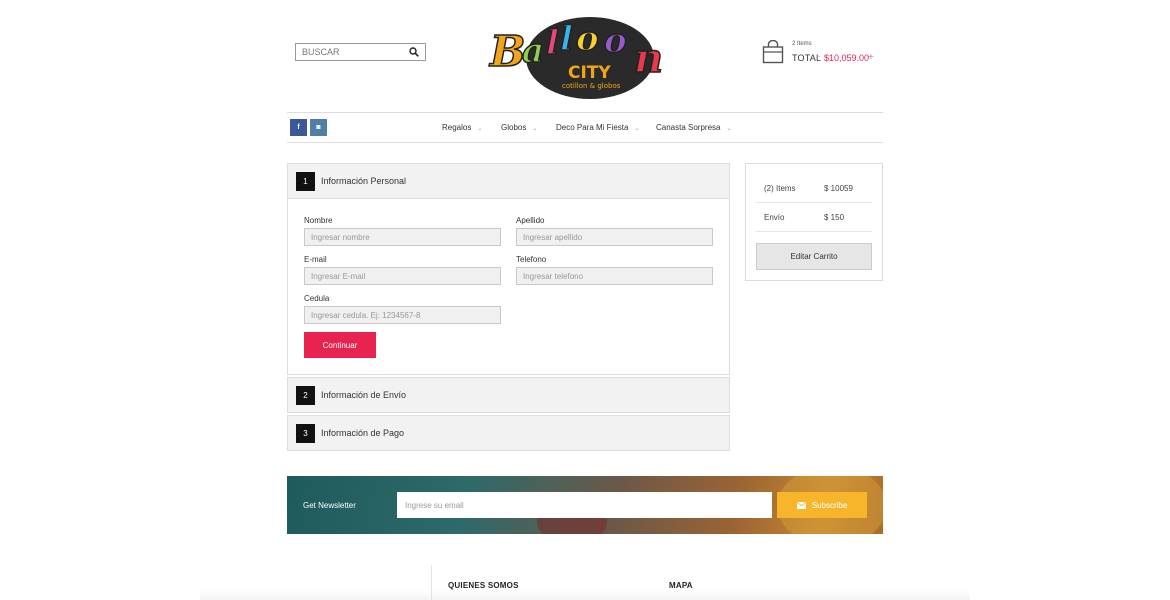 This screenshot has height=600, width=1170. Describe the element at coordinates (305, 395) in the screenshot. I see `step-number: 2` at that location.